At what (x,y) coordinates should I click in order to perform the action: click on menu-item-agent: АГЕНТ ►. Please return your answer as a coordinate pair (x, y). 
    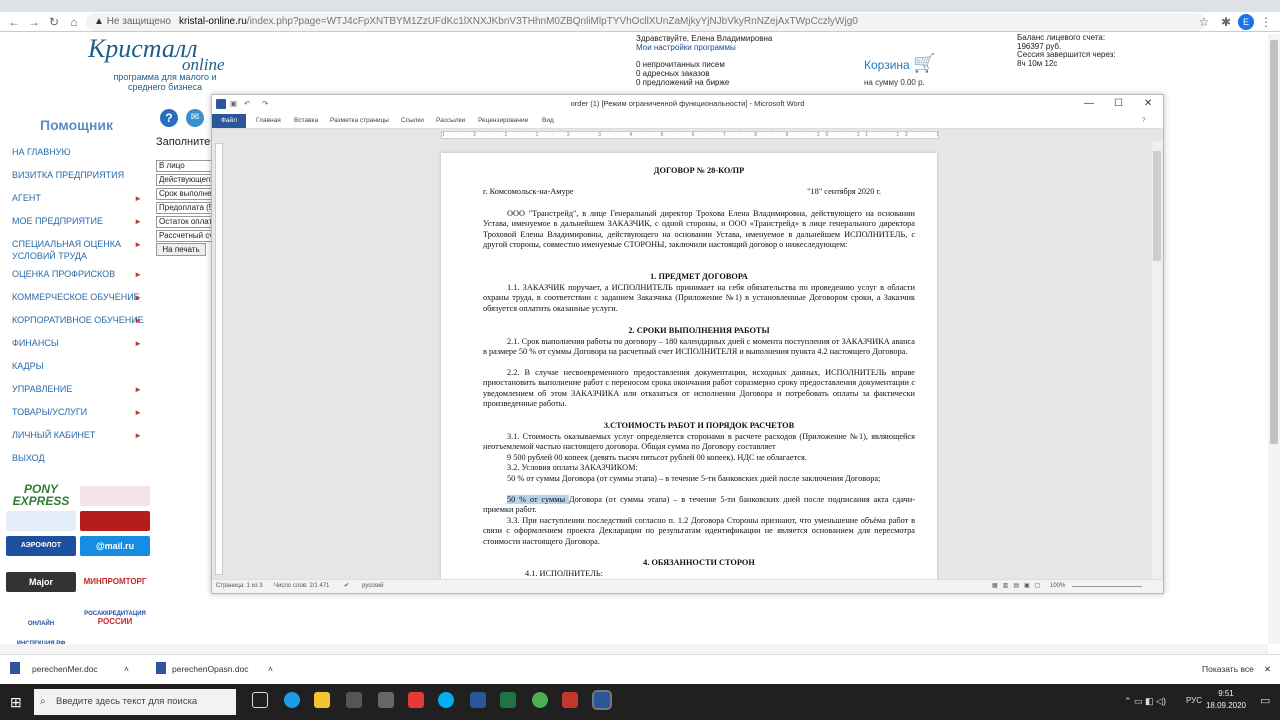
    Looking at the image, I should click on (82, 203).